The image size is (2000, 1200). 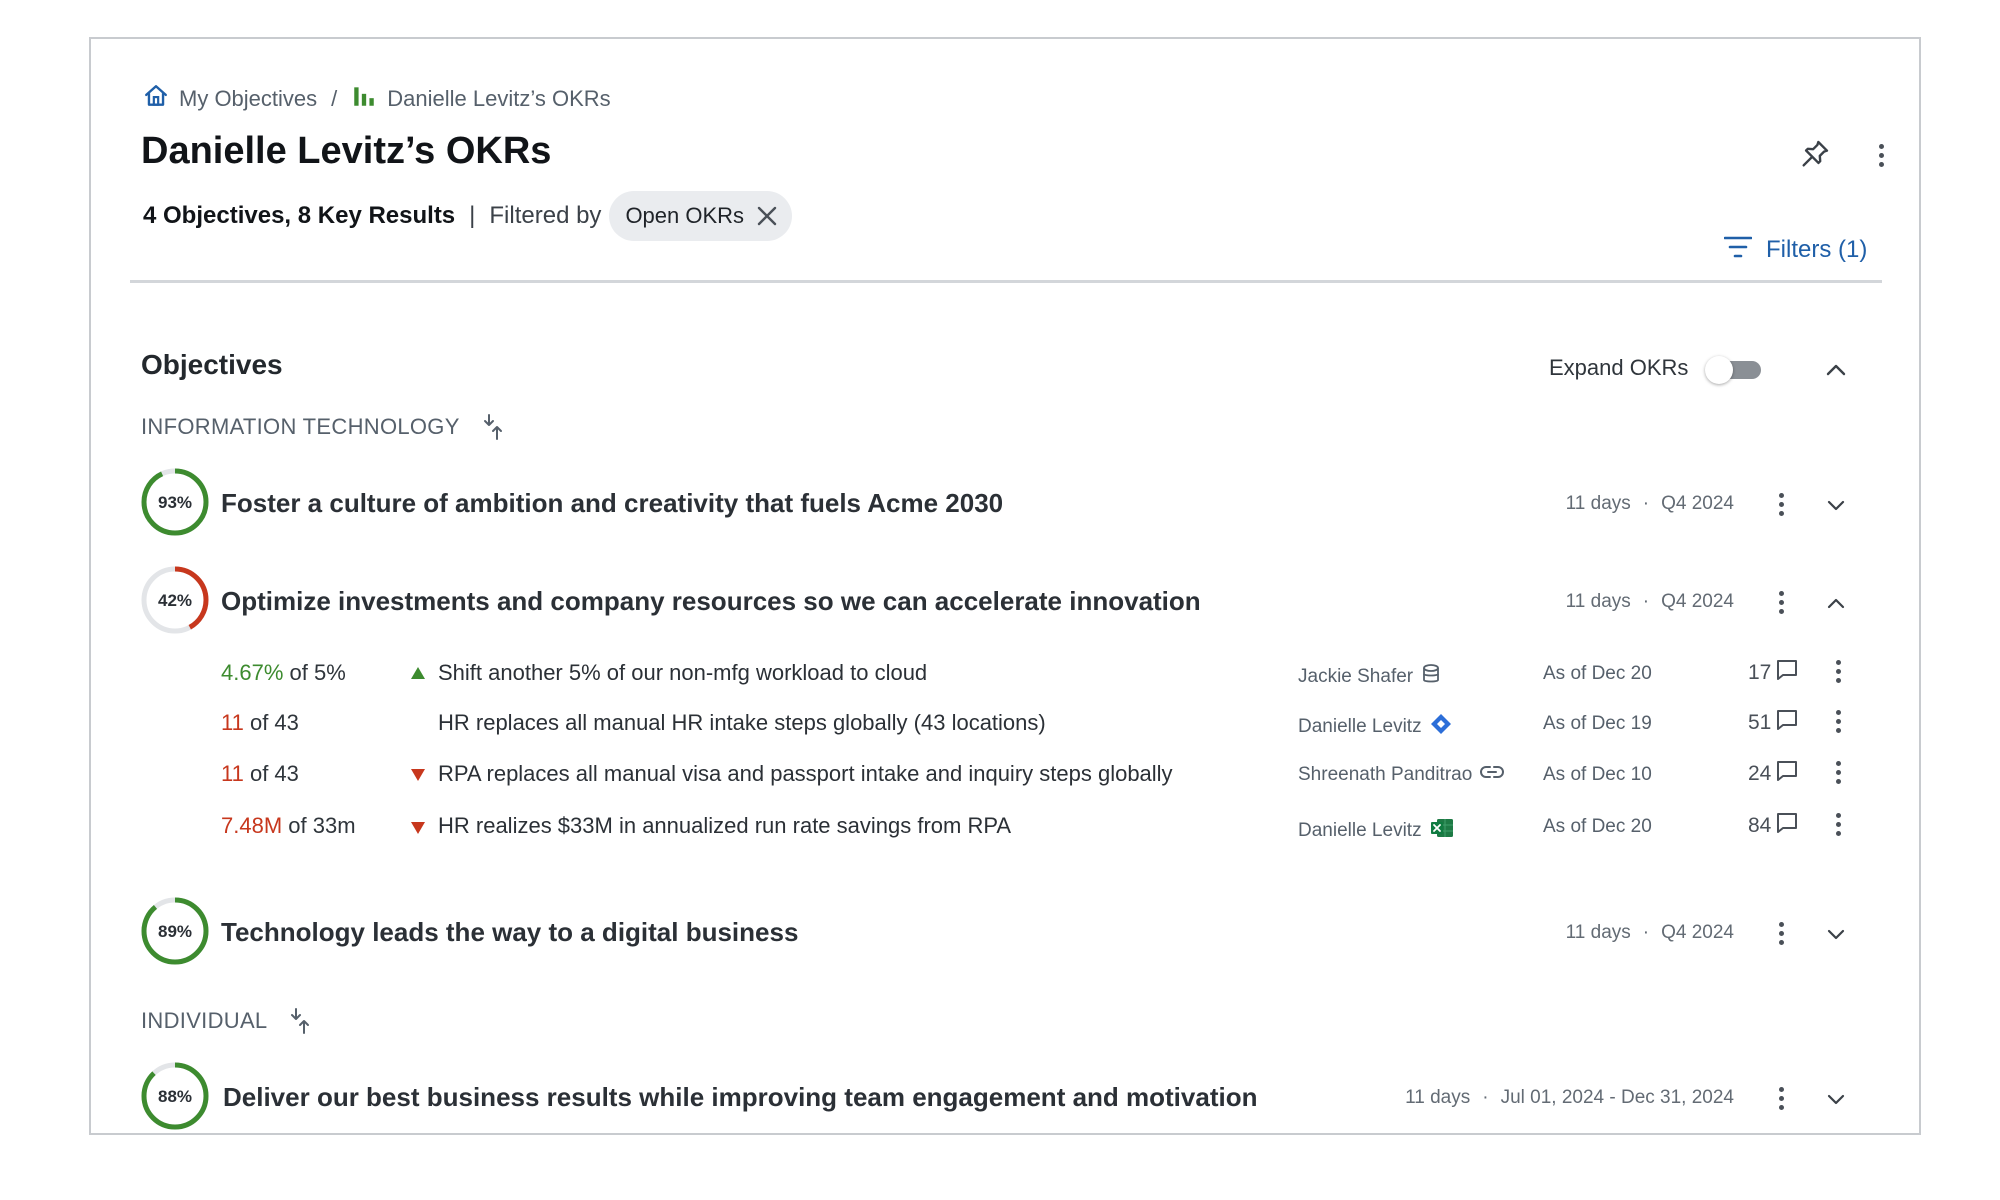 I want to click on group-label: INDIVIDUAL, so click(x=204, y=1020).